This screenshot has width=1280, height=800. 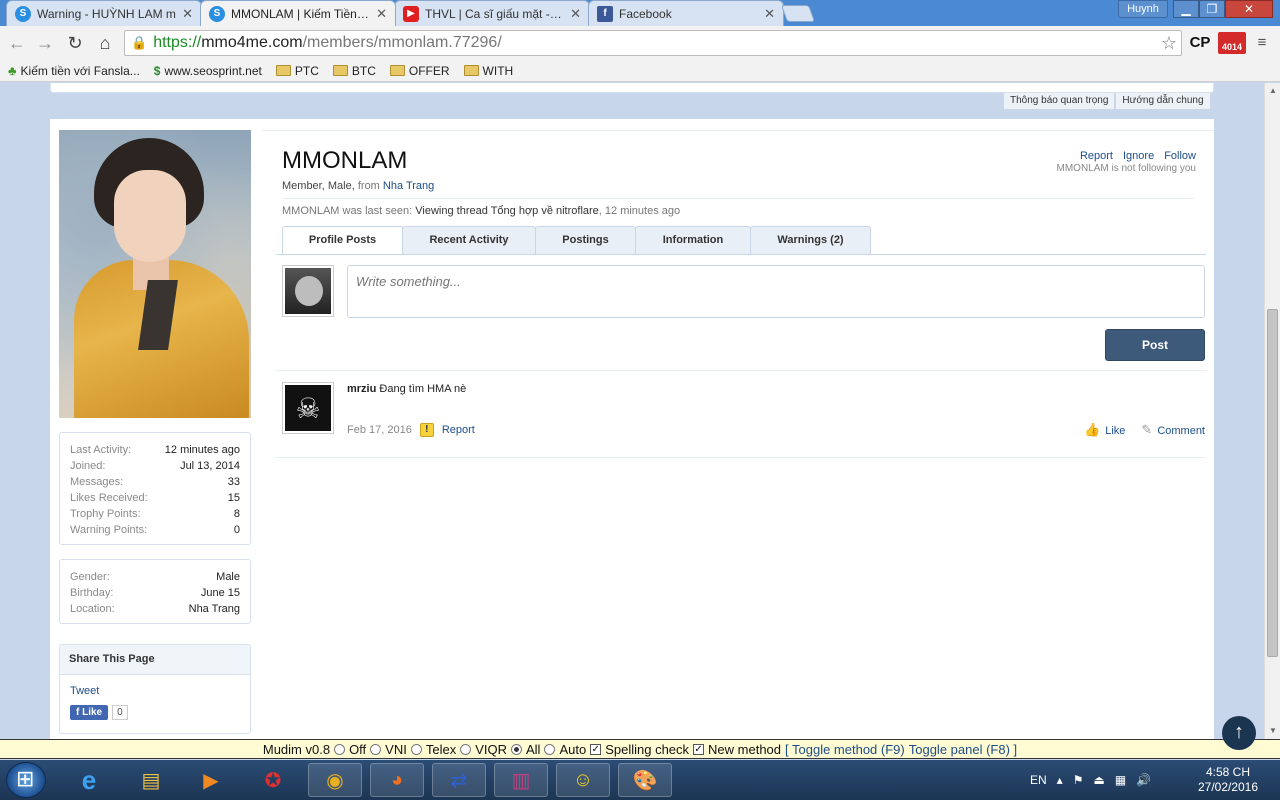 What do you see at coordinates (596, 749) in the screenshot?
I see `spelling-check-checkbox: ✓` at bounding box center [596, 749].